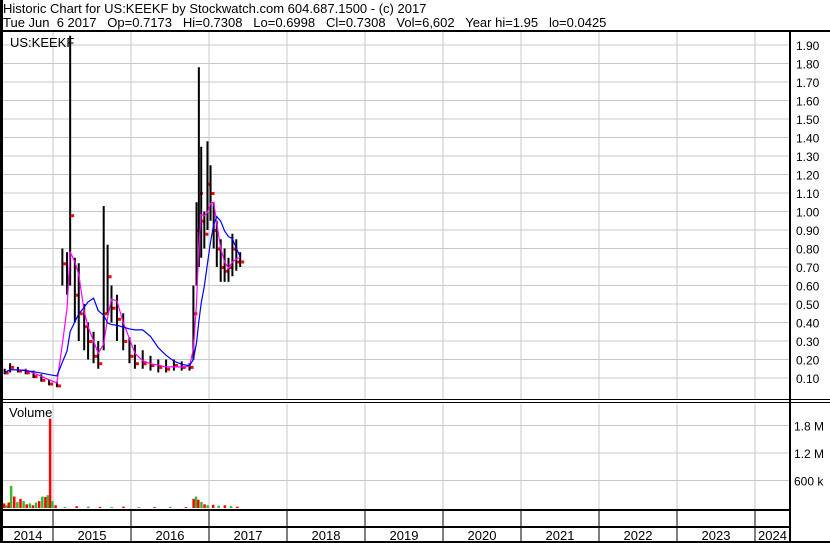  I want to click on price-tick-label: 0.80, so click(808, 250).